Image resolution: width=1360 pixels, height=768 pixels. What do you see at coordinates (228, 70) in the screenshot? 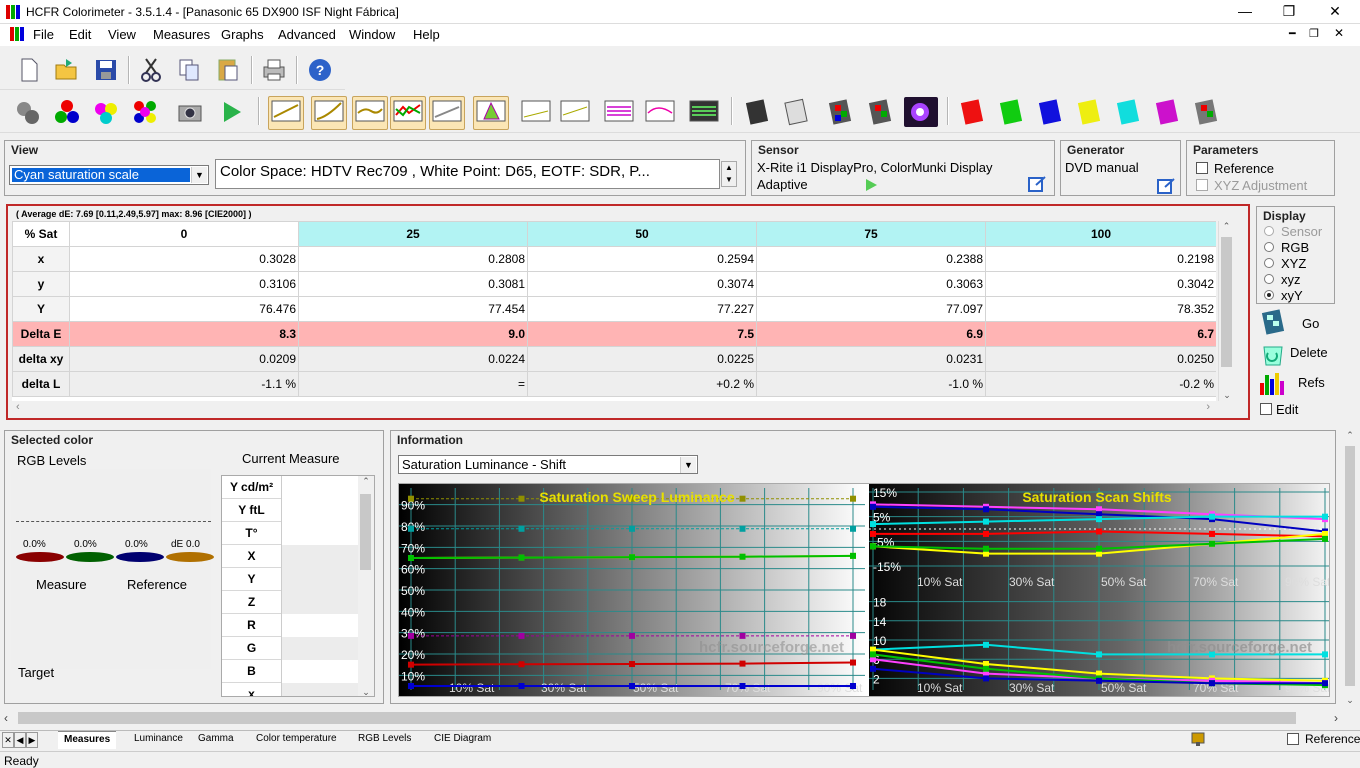
I see `paste-icon` at bounding box center [228, 70].